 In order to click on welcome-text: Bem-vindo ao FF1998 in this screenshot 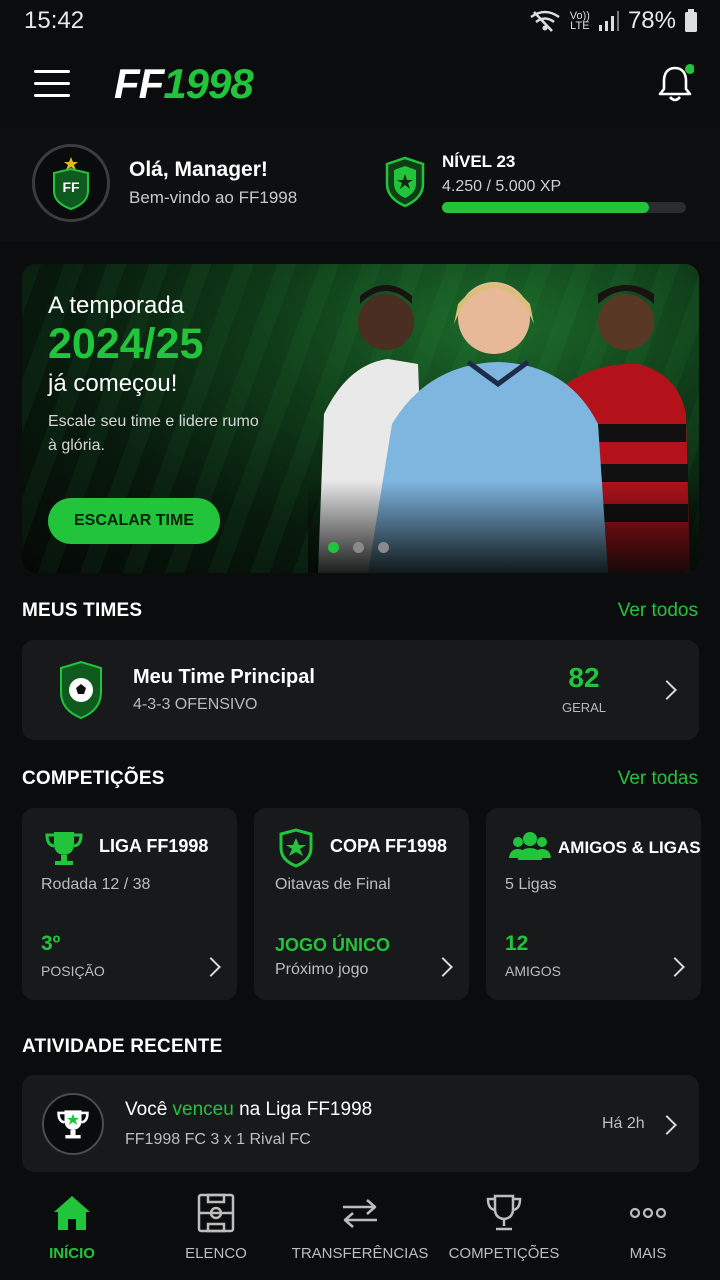, I will do `click(213, 197)`.